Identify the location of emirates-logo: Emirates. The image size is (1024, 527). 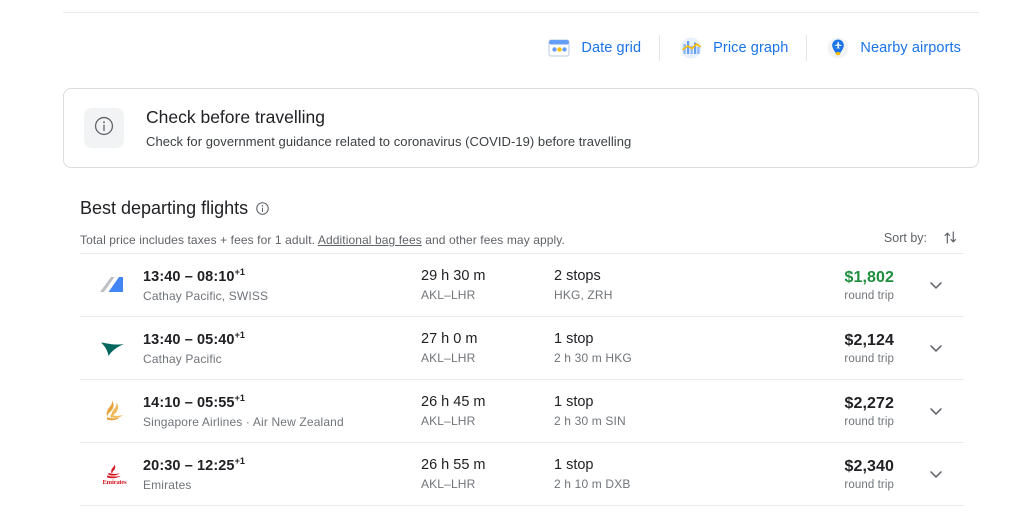
(114, 474).